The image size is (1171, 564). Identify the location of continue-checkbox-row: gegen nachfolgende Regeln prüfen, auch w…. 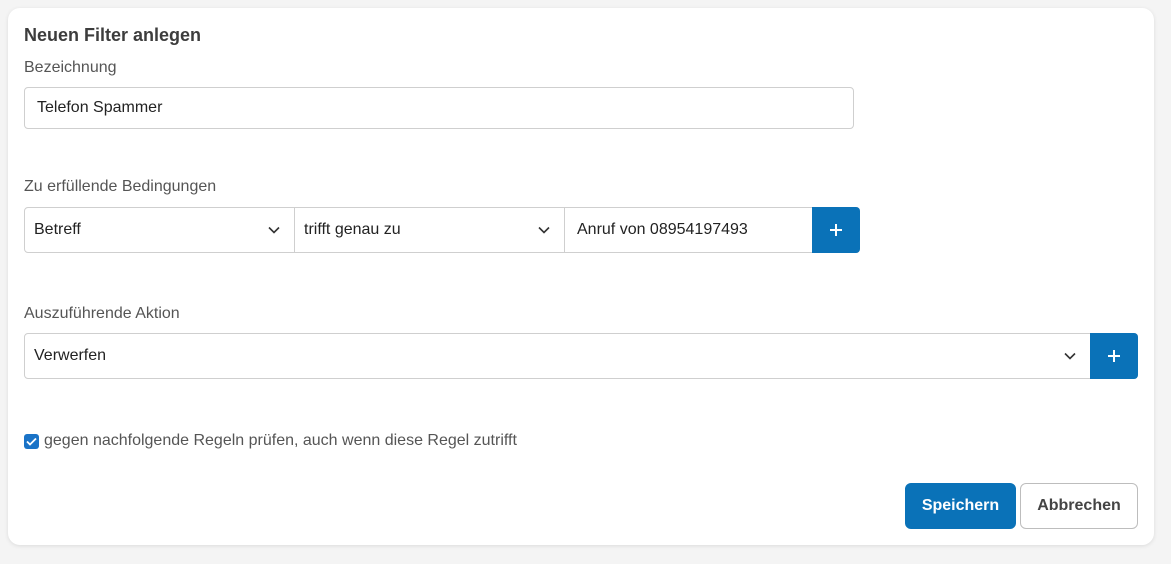
(270, 441).